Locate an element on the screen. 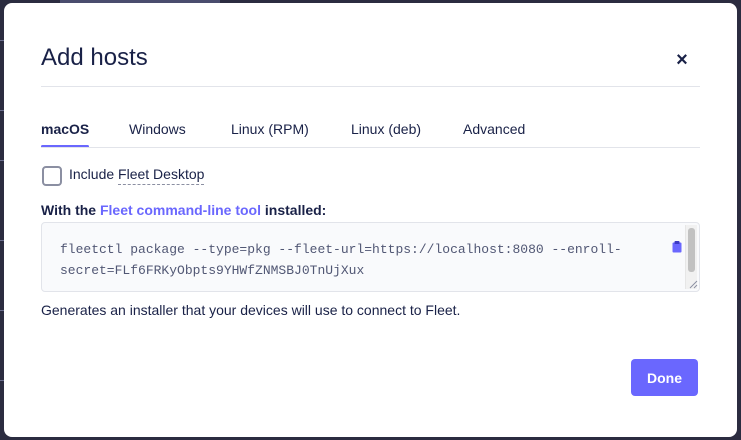 Image resolution: width=741 pixels, height=440 pixels. resize-grip-icon is located at coordinates (693, 284).